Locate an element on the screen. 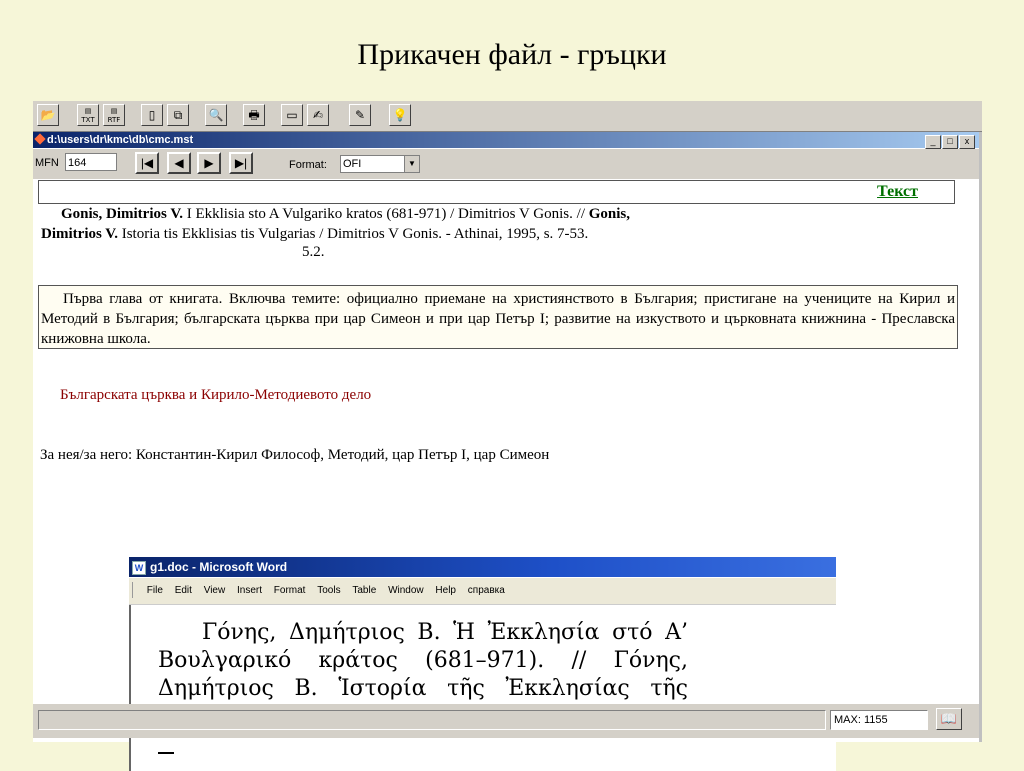 Image resolution: width=1024 pixels, height=771 pixels. format-label: Format: is located at coordinates (308, 165).